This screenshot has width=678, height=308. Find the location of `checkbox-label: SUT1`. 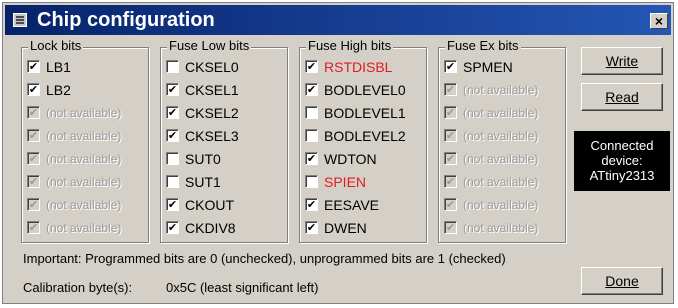

checkbox-label: SUT1 is located at coordinates (203, 182).